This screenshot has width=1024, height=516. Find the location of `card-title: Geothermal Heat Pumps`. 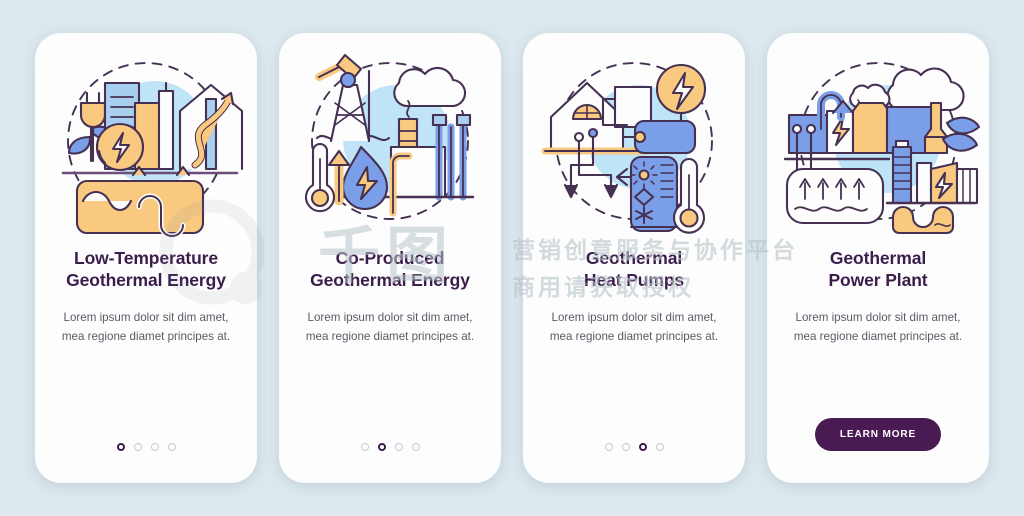

card-title: Geothermal Heat Pumps is located at coordinates (634, 269).